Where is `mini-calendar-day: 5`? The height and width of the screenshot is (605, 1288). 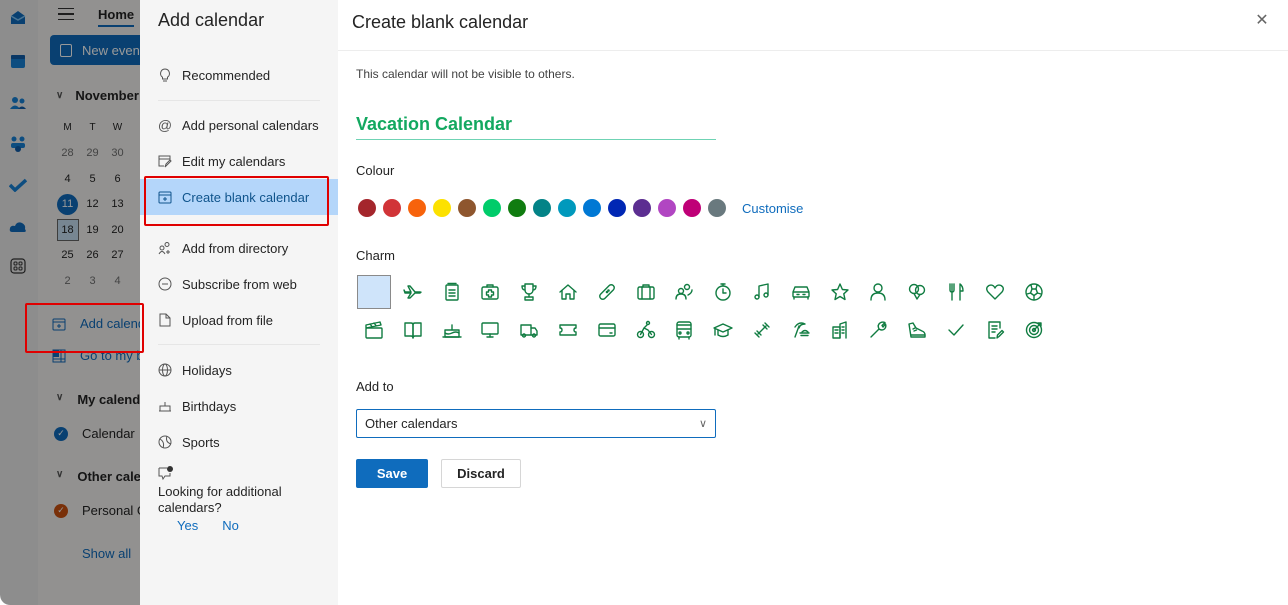
mini-calendar-day: 5 is located at coordinates (92, 179).